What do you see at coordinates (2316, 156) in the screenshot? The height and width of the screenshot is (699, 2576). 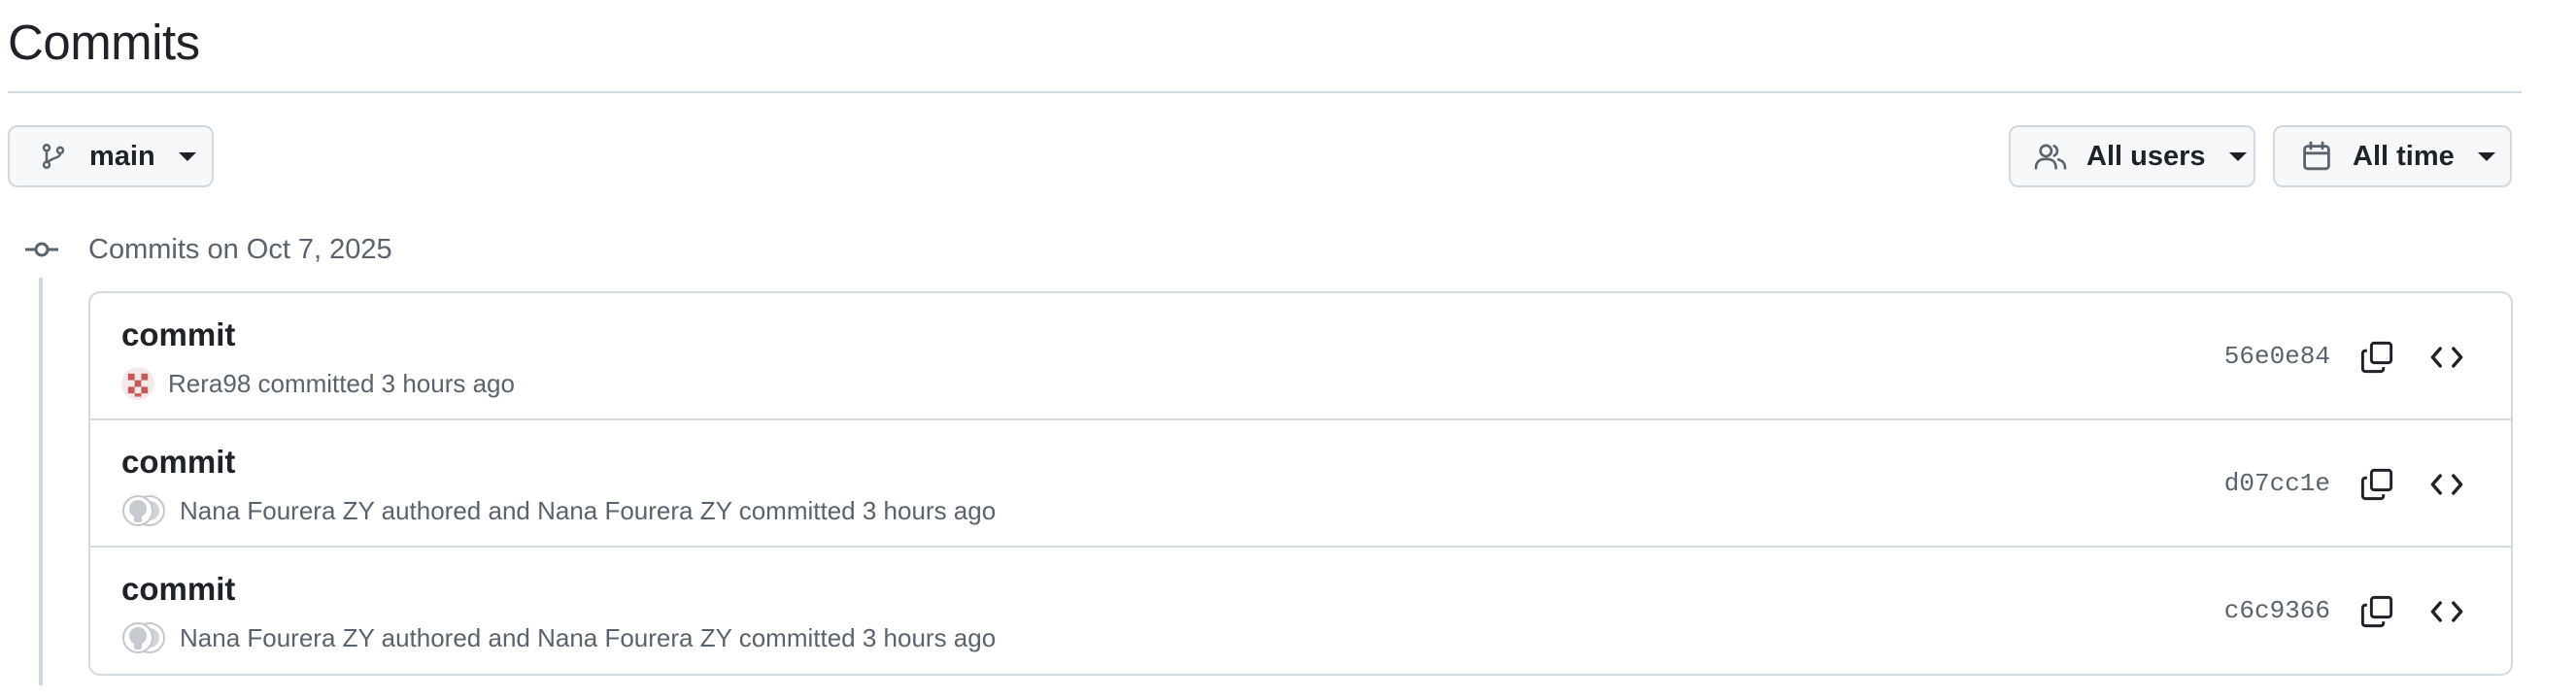 I see `calendar-icon` at bounding box center [2316, 156].